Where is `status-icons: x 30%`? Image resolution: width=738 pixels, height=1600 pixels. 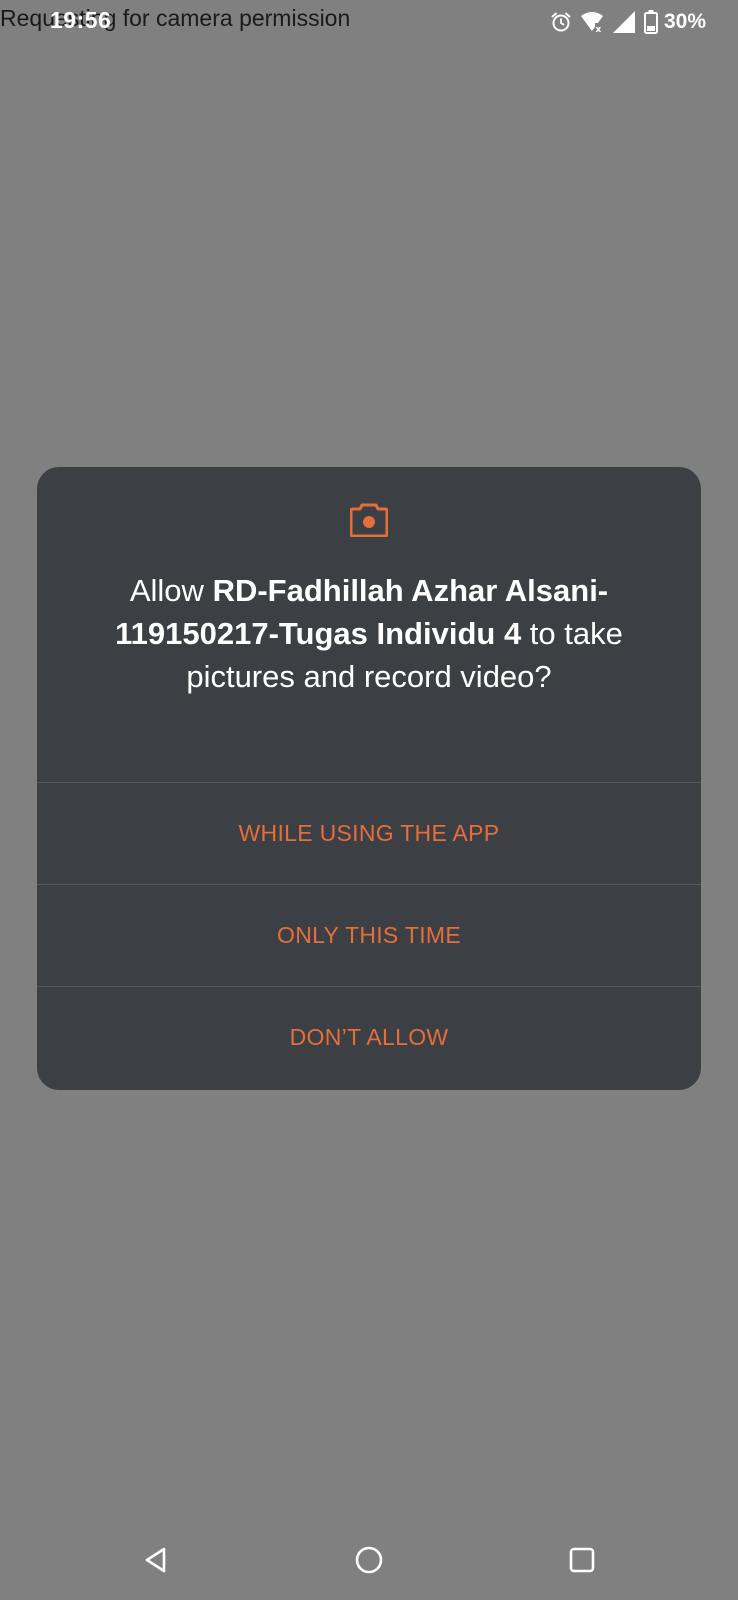
status-icons: x 30% is located at coordinates (628, 22).